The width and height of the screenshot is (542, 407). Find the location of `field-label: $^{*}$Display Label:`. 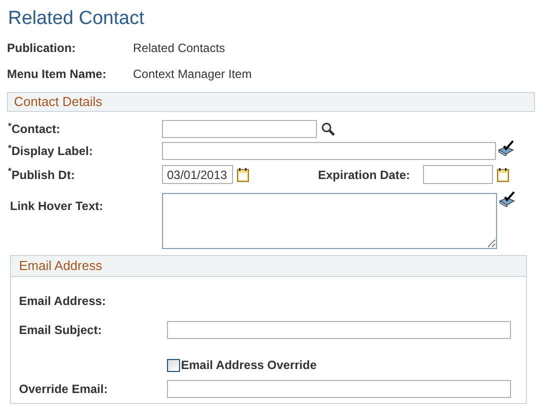

field-label: $^{*}$Display Label: is located at coordinates (50, 151).